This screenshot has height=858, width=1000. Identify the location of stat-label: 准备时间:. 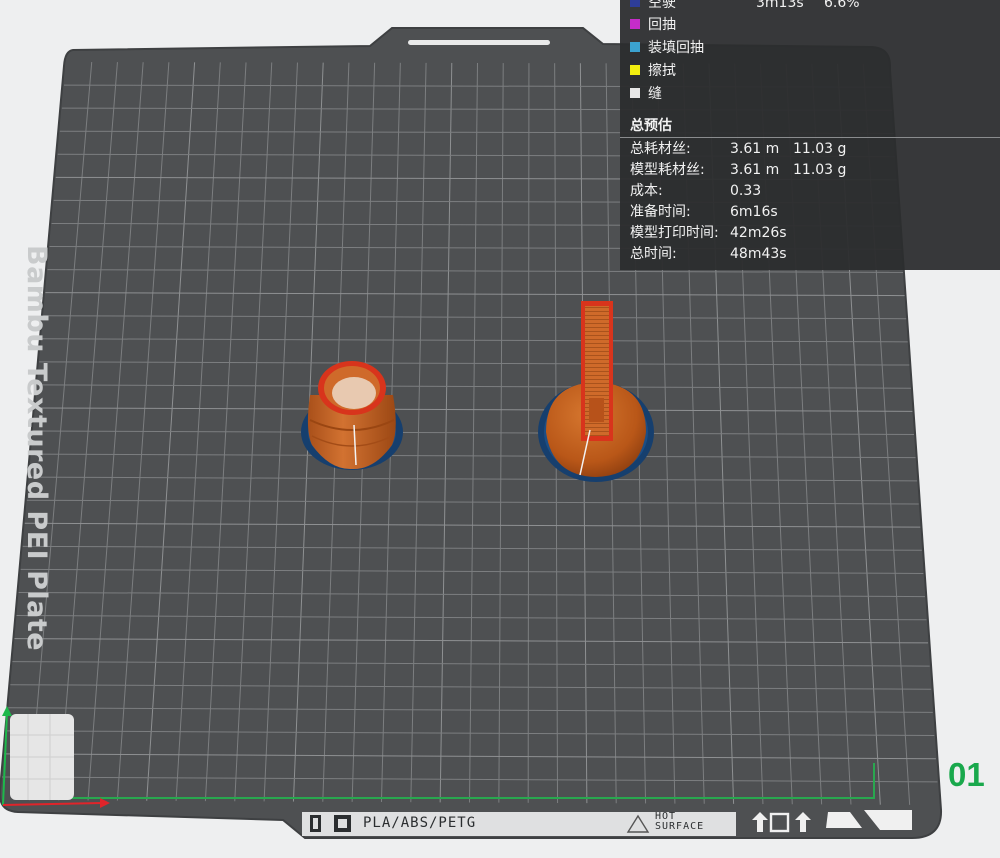
(660, 212).